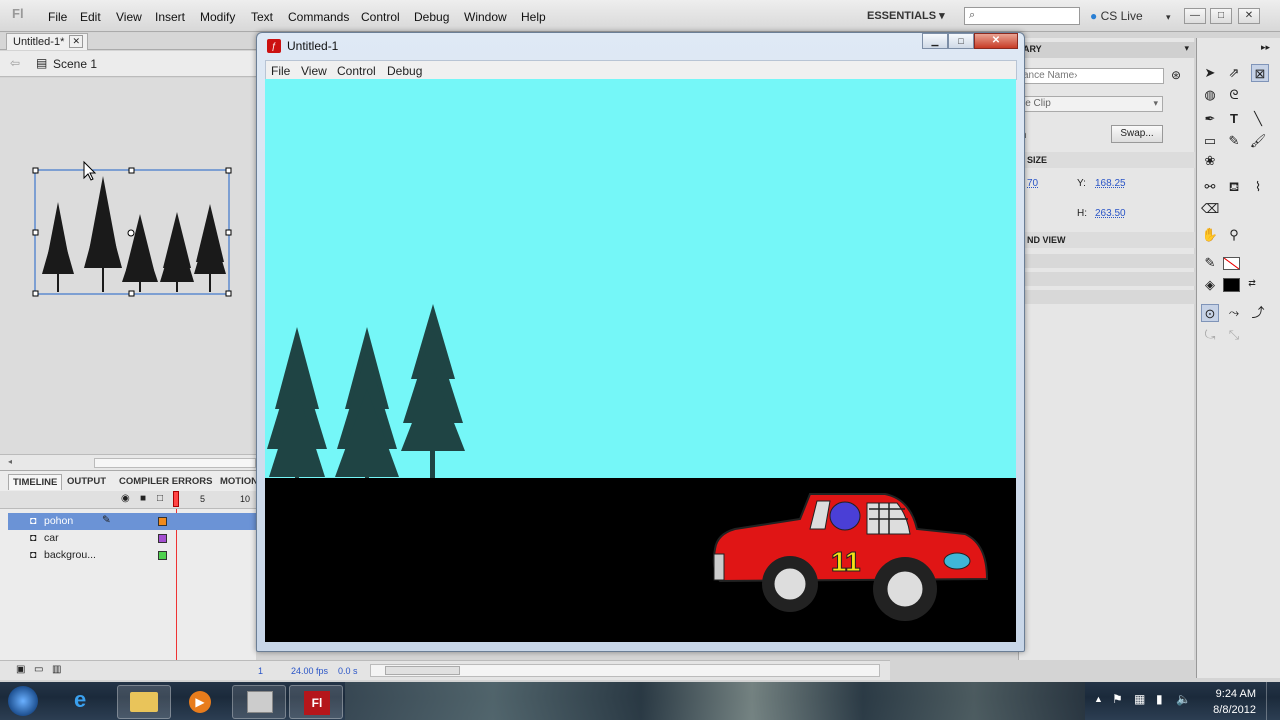 This screenshot has height=720, width=1280. What do you see at coordinates (1258, 187) in the screenshot?
I see `eyedropper-tool-icon: ⌇` at bounding box center [1258, 187].